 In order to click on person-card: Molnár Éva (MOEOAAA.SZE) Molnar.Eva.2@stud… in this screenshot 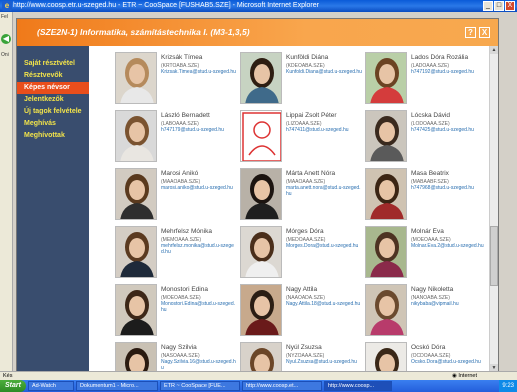, I will do `click(427, 252)`.